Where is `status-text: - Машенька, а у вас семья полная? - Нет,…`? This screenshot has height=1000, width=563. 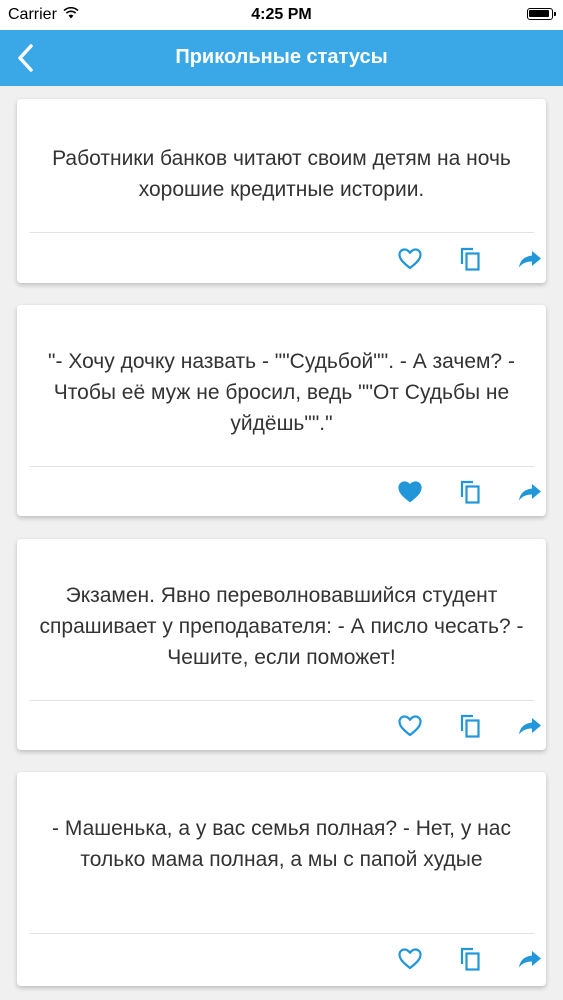 status-text: - Машенька, а у вас семья полная? - Нет,… is located at coordinates (281, 844).